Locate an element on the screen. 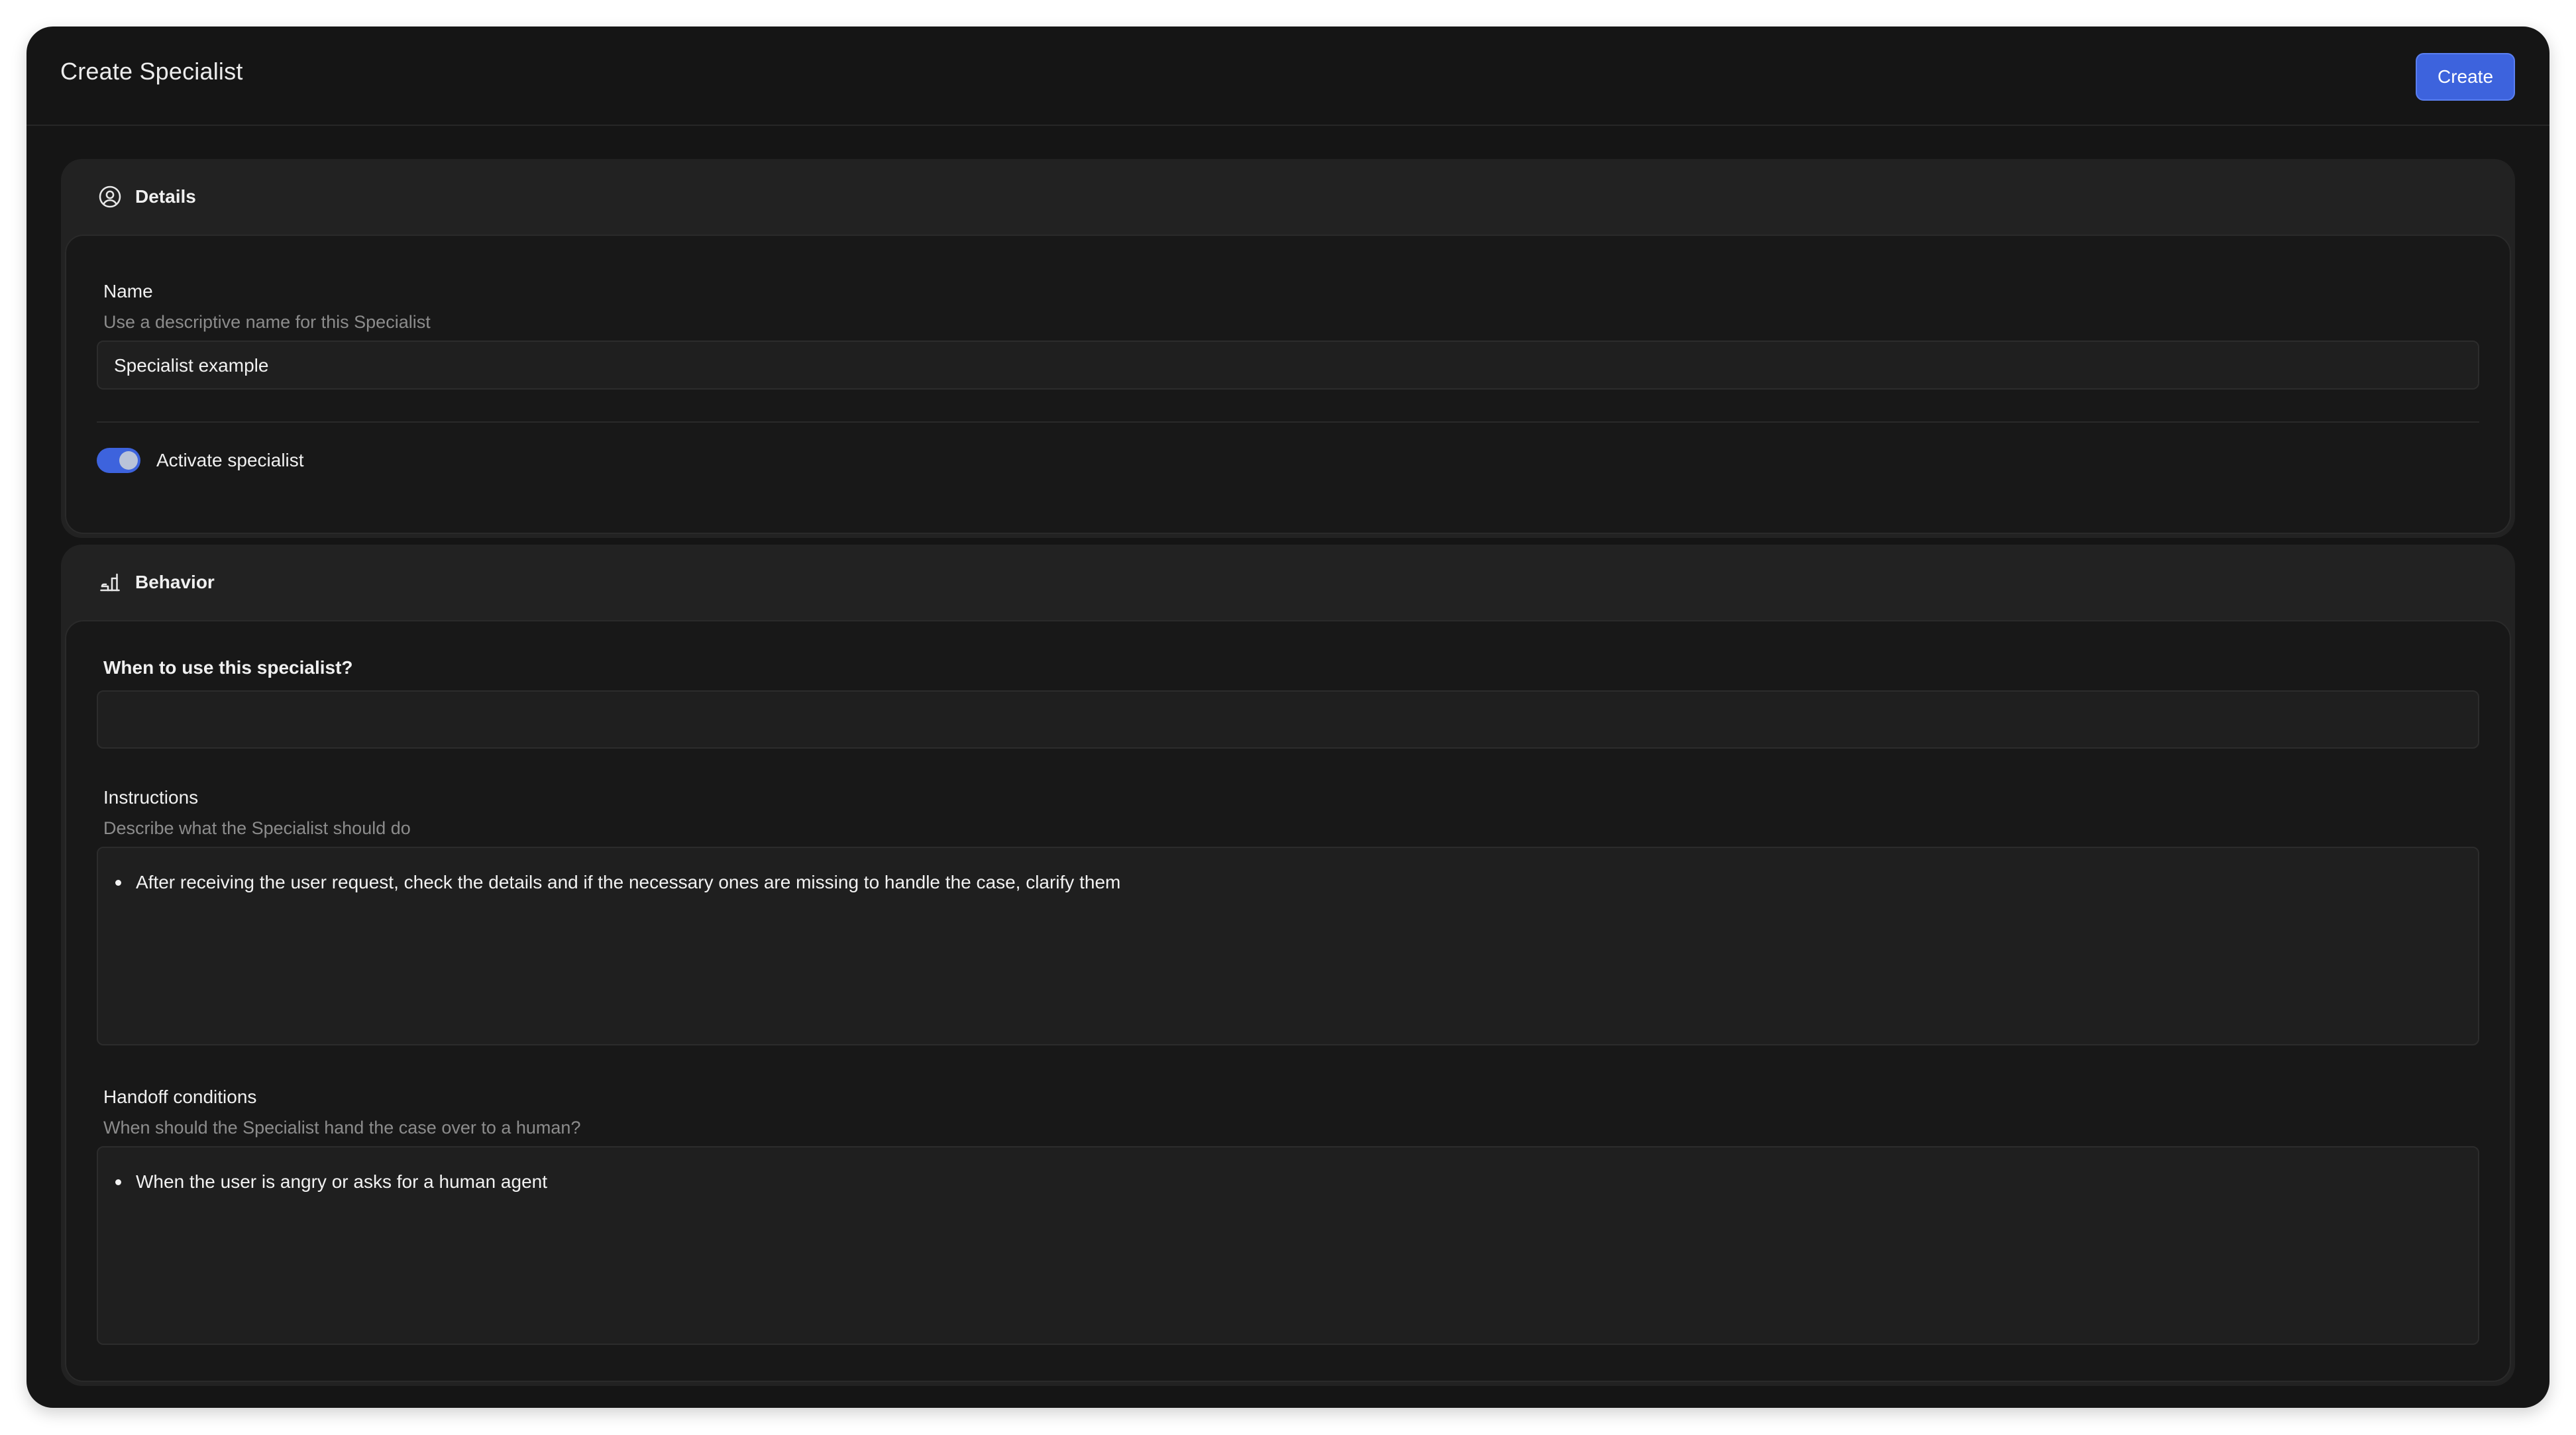 The image size is (2576, 1435). create-button: Create is located at coordinates (2465, 77).